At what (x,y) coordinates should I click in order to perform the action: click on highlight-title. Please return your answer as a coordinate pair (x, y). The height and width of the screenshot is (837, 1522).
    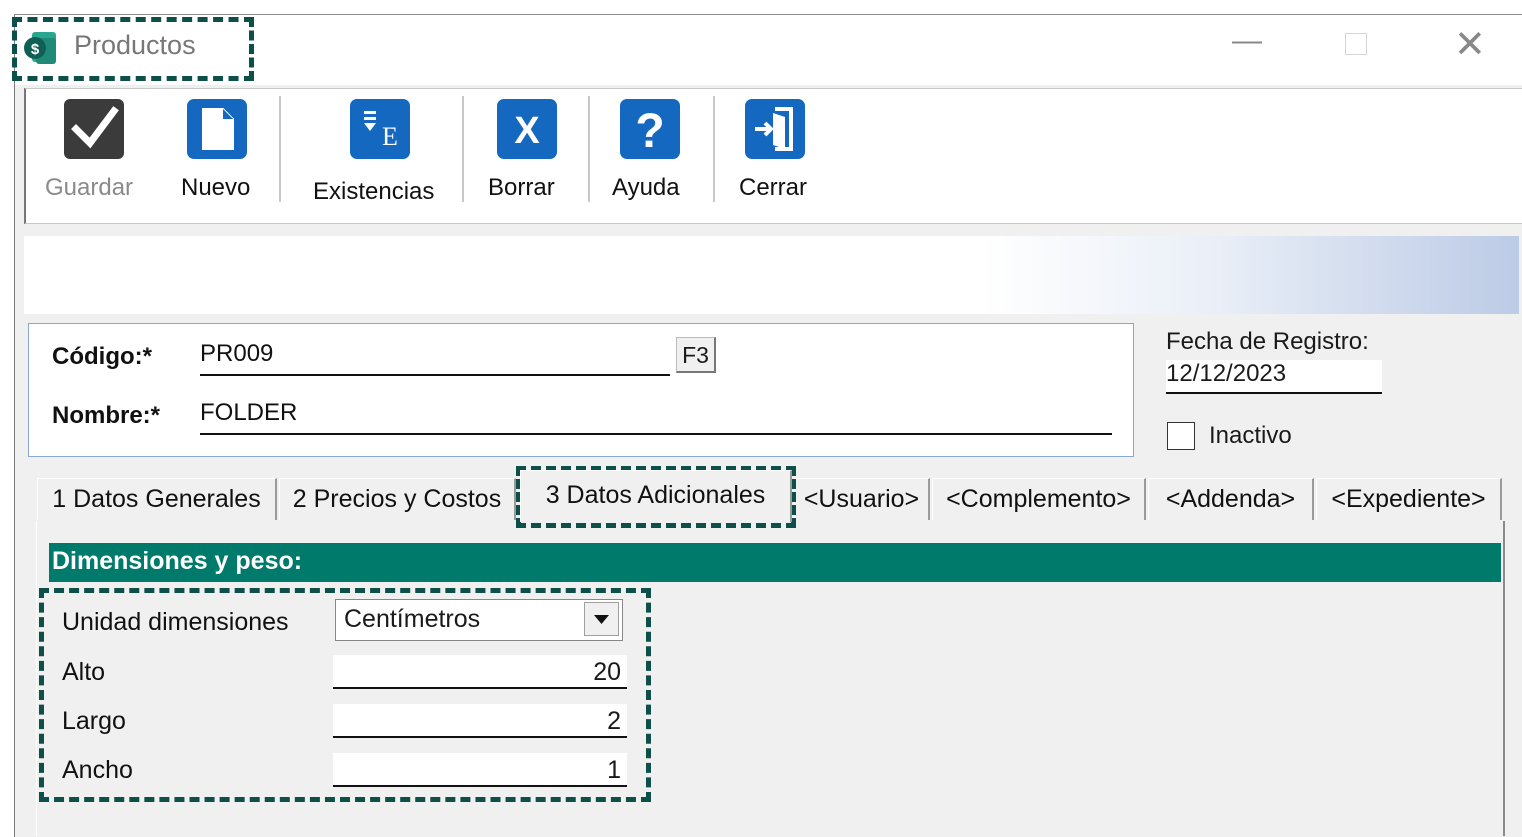
    Looking at the image, I should click on (133, 49).